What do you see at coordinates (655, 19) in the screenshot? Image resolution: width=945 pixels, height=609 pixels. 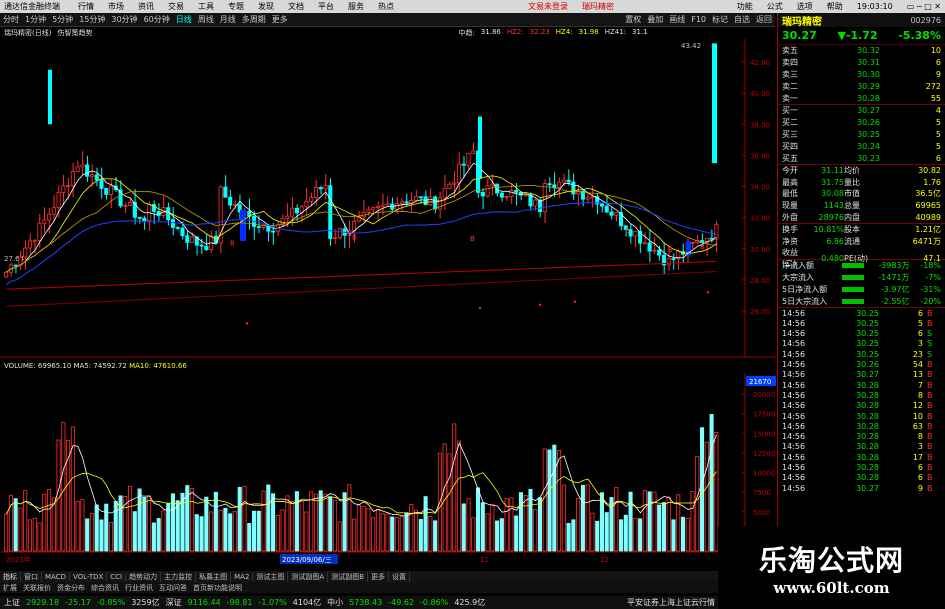 I see `tool-button: 叠加` at bounding box center [655, 19].